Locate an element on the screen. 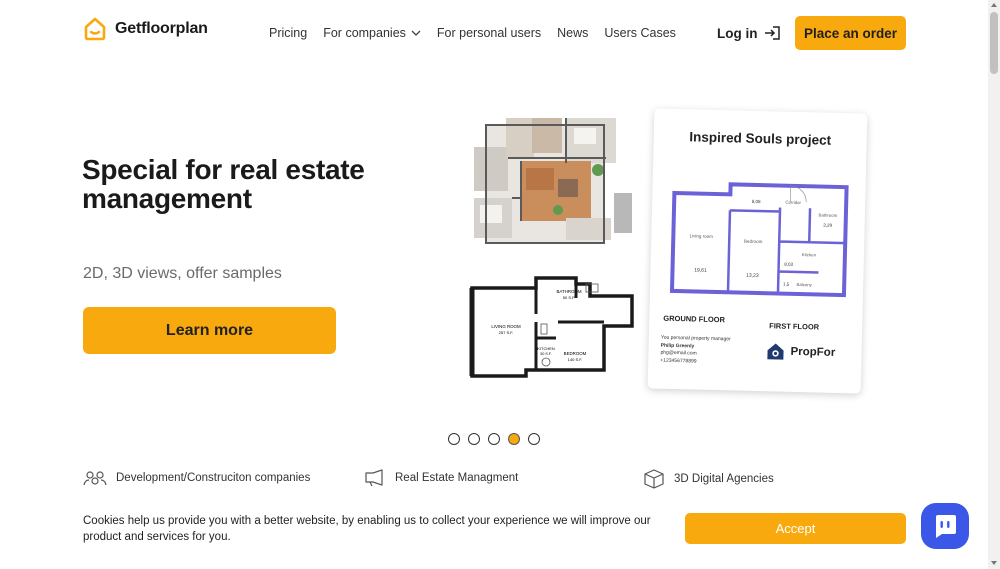  card-bathroom-label: Bathroom is located at coordinates (828, 214).